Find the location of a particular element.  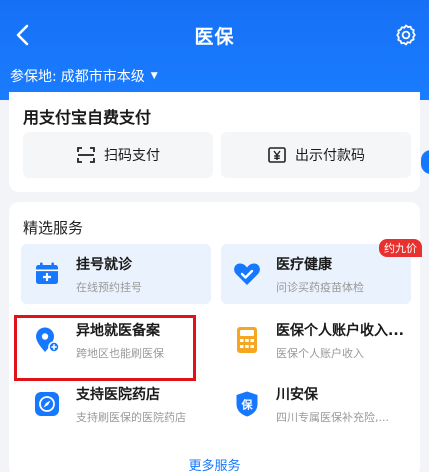

location-plus-icon is located at coordinates (47, 340).